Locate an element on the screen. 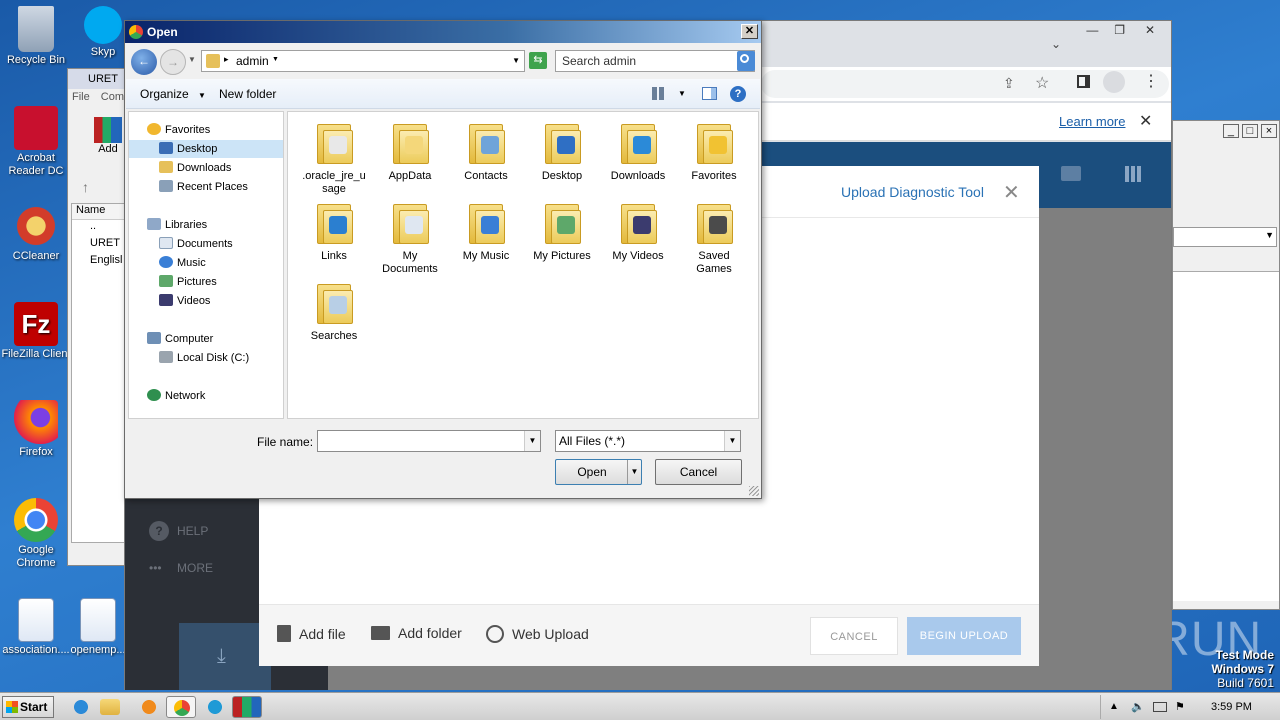  sidebar-item-help: ? HELP is located at coordinates (178, 531).